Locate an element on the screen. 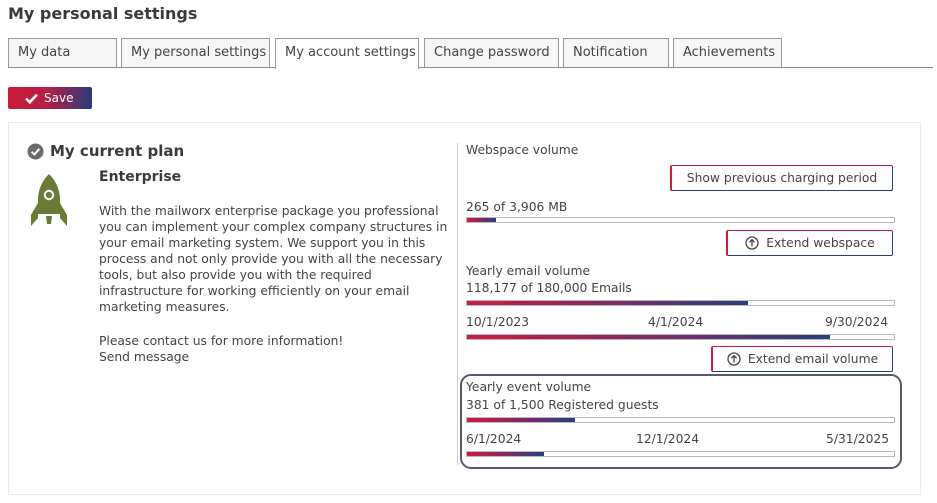  save-button: Save is located at coordinates (50, 98).